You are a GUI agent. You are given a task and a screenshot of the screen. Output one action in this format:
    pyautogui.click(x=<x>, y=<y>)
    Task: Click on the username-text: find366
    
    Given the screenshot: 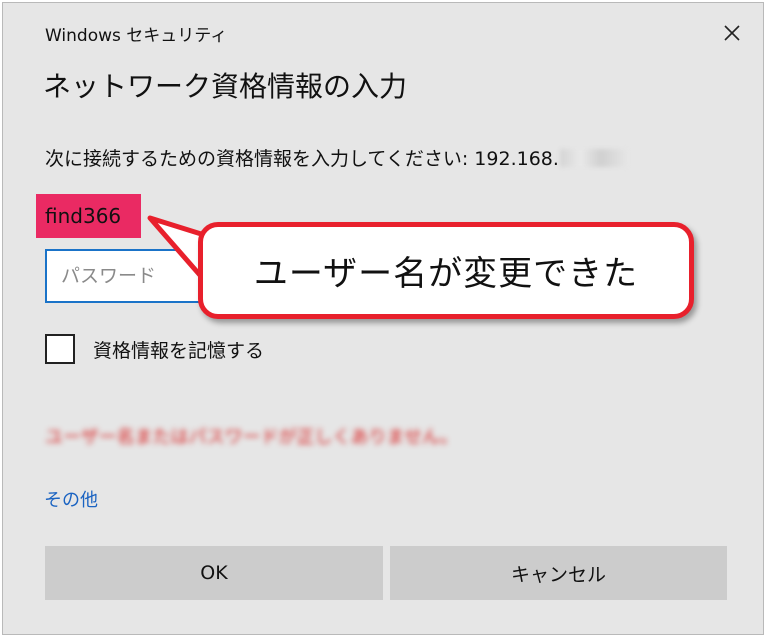 What is the action you would take?
    pyautogui.click(x=83, y=216)
    